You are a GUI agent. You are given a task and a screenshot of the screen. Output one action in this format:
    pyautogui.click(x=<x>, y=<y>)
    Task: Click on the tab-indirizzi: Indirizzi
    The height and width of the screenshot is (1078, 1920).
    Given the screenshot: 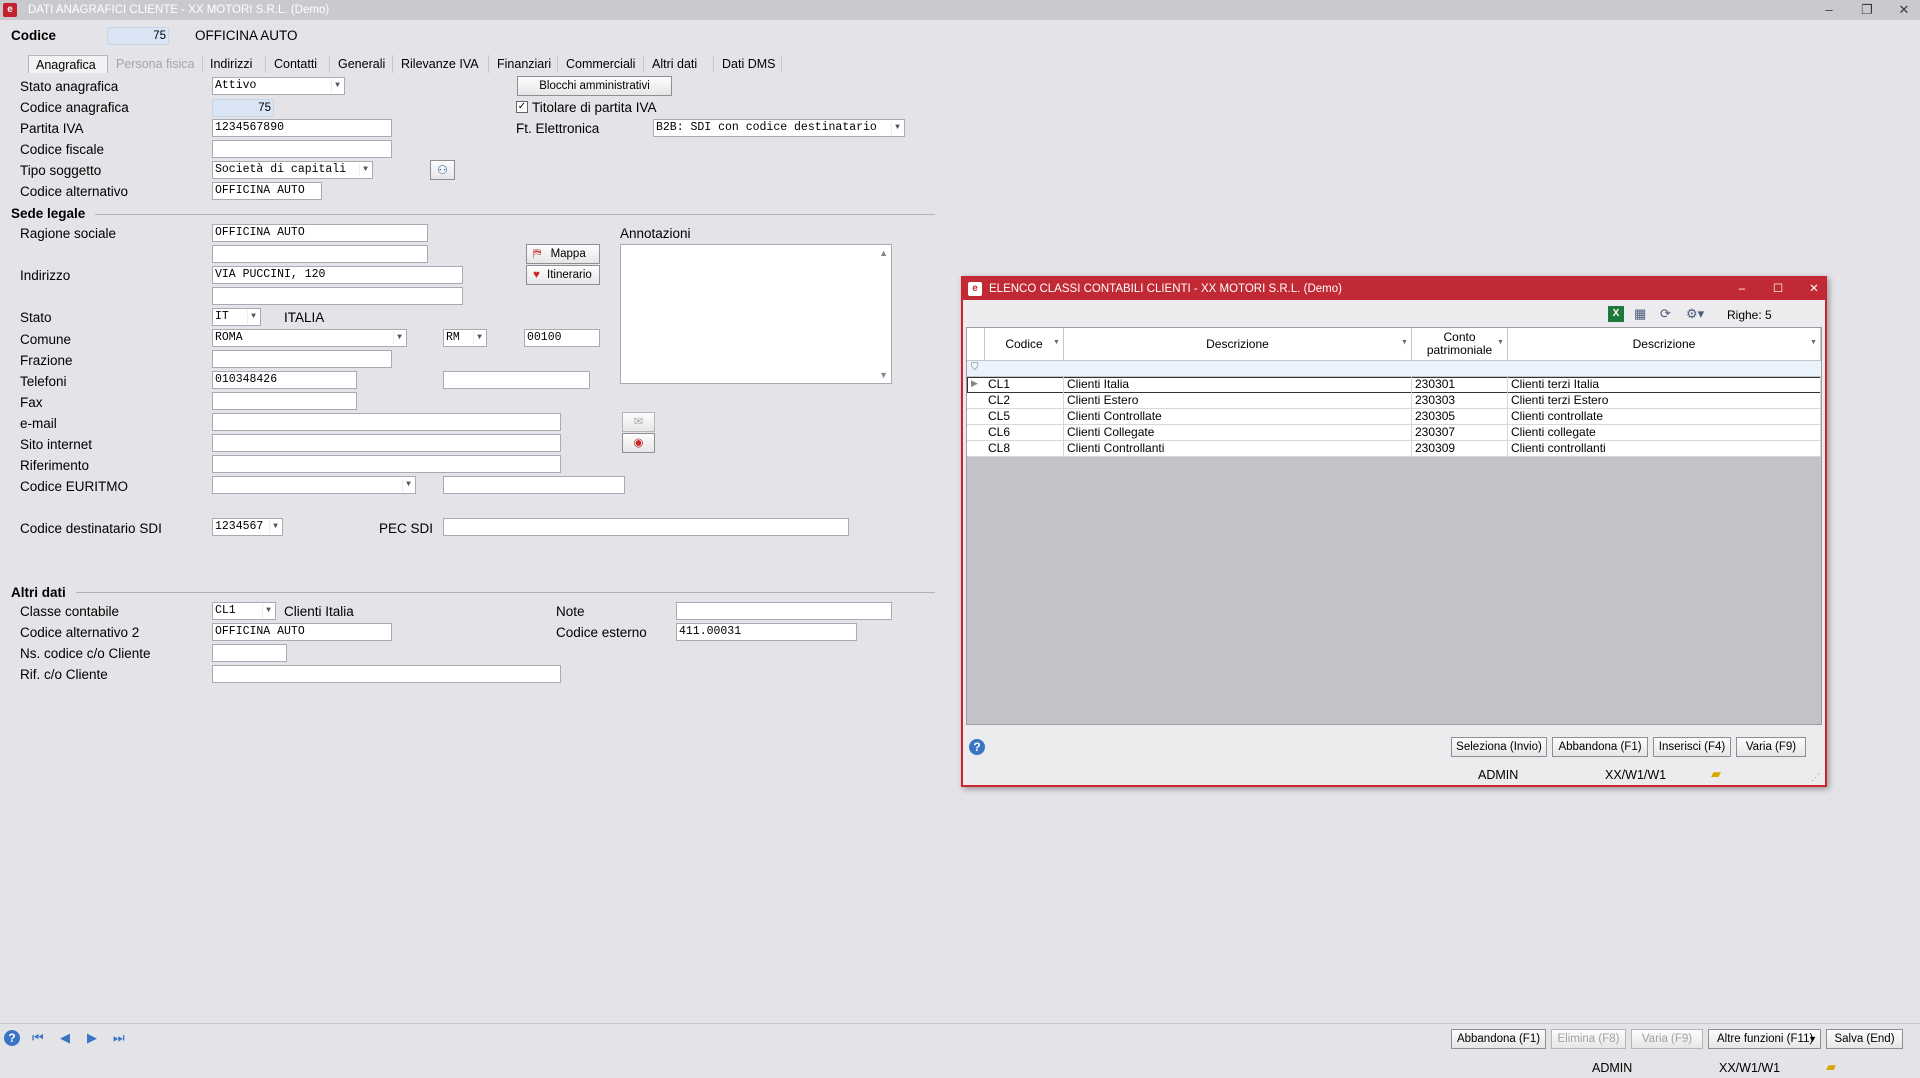 What is the action you would take?
    pyautogui.click(x=234, y=64)
    